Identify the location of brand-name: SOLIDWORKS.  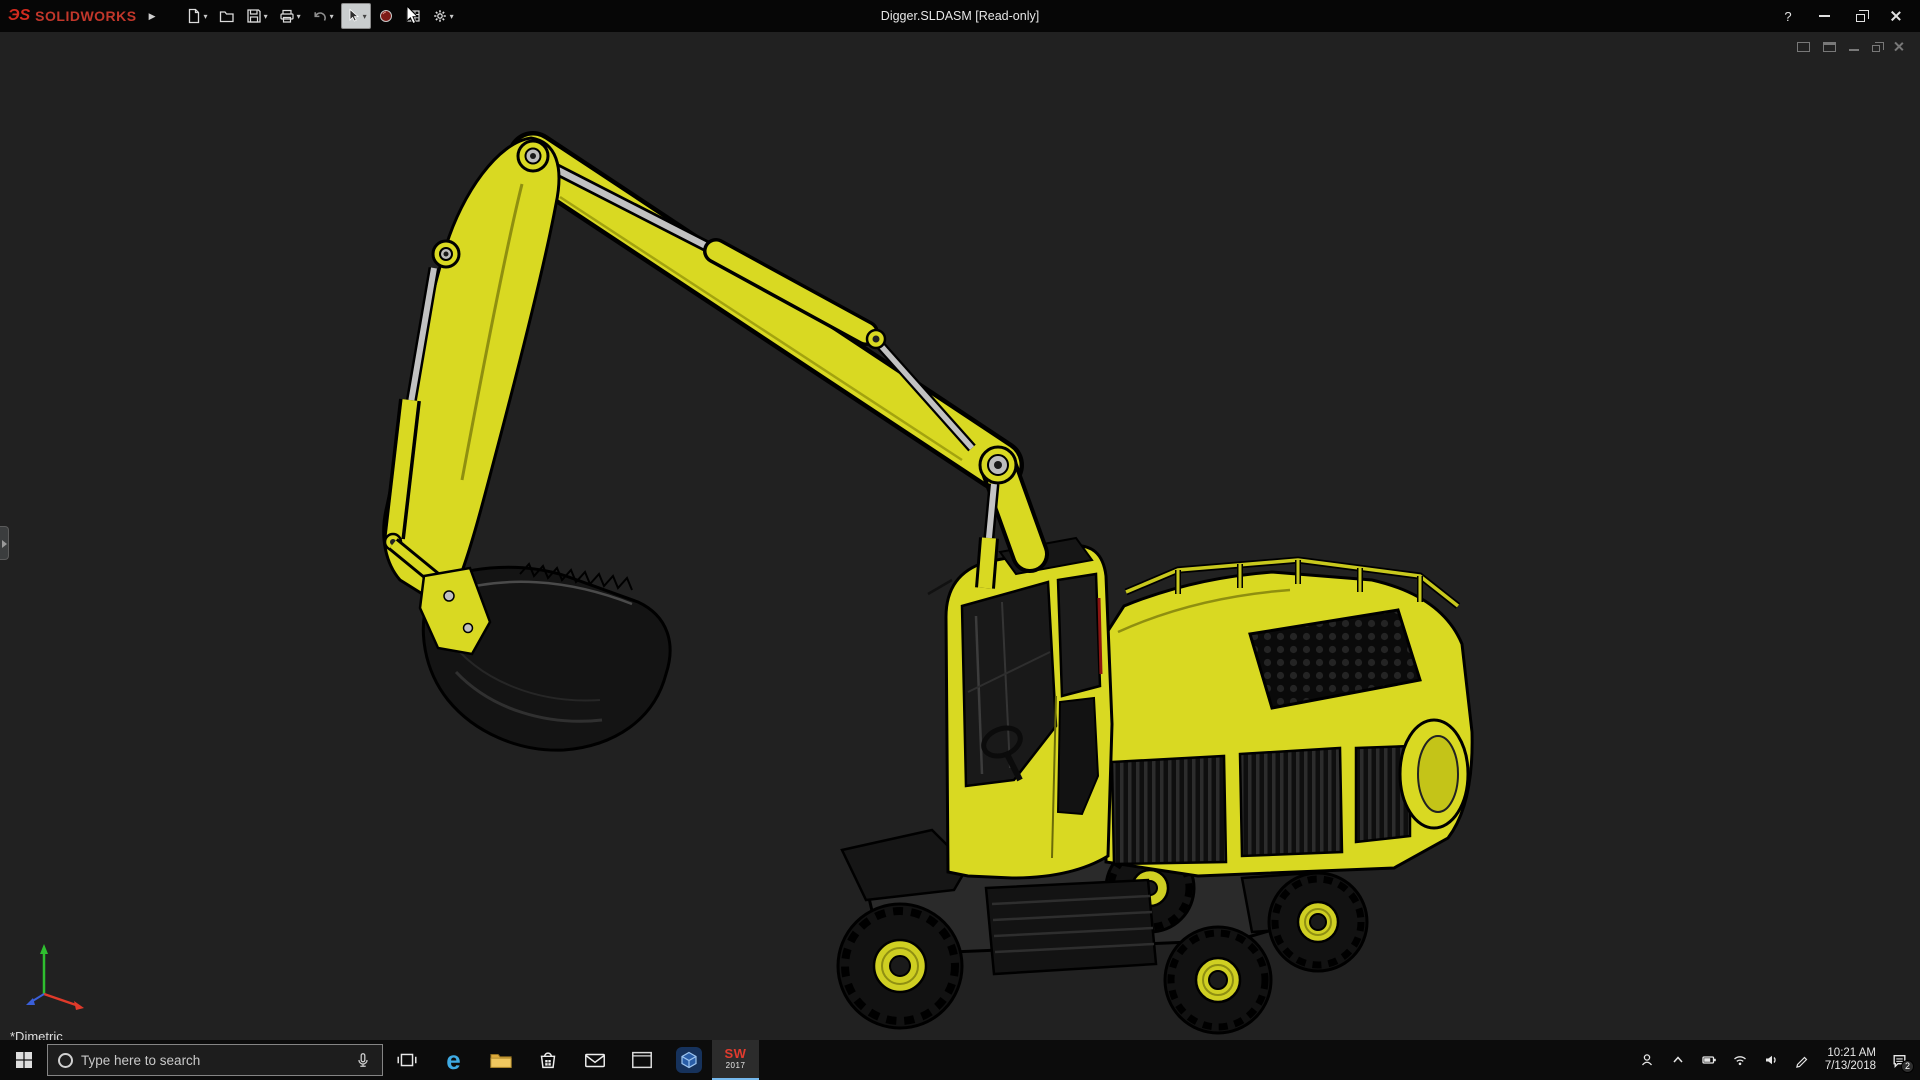
(86, 16).